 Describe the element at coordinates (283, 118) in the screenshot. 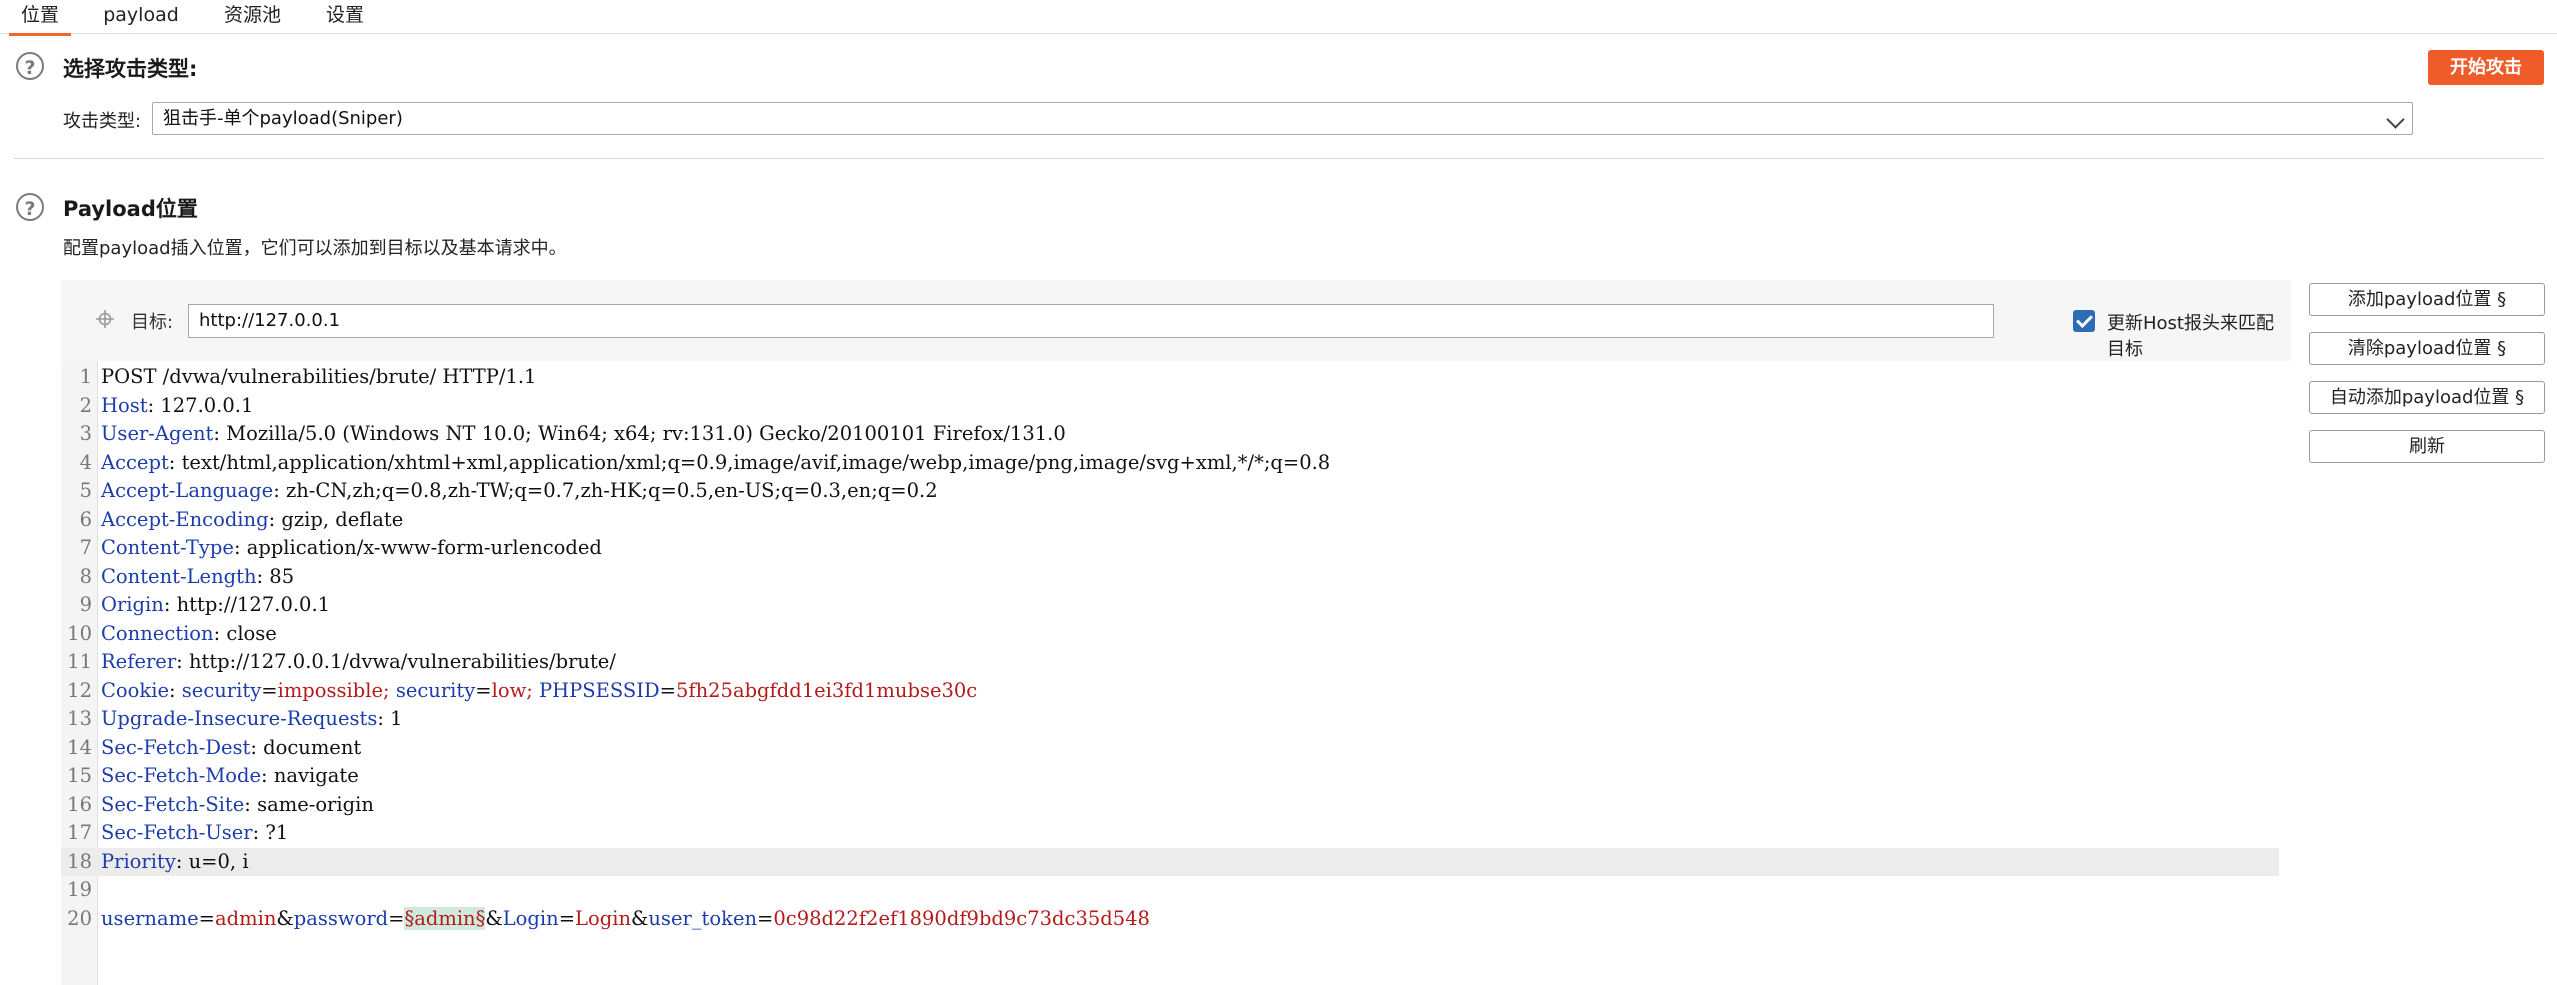

I see `attack-type-value: 狙击手-单个payload(Sniper)` at that location.